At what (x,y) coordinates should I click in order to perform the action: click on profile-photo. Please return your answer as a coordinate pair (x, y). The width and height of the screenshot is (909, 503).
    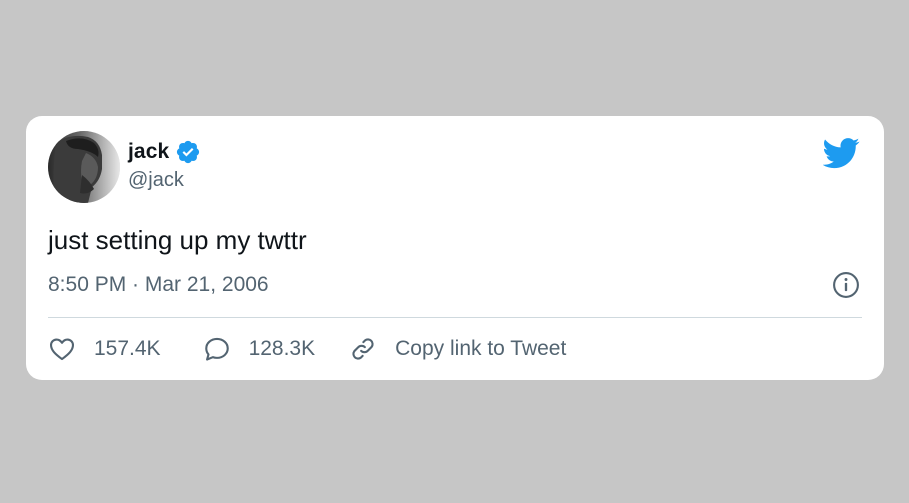
    Looking at the image, I should click on (84, 167).